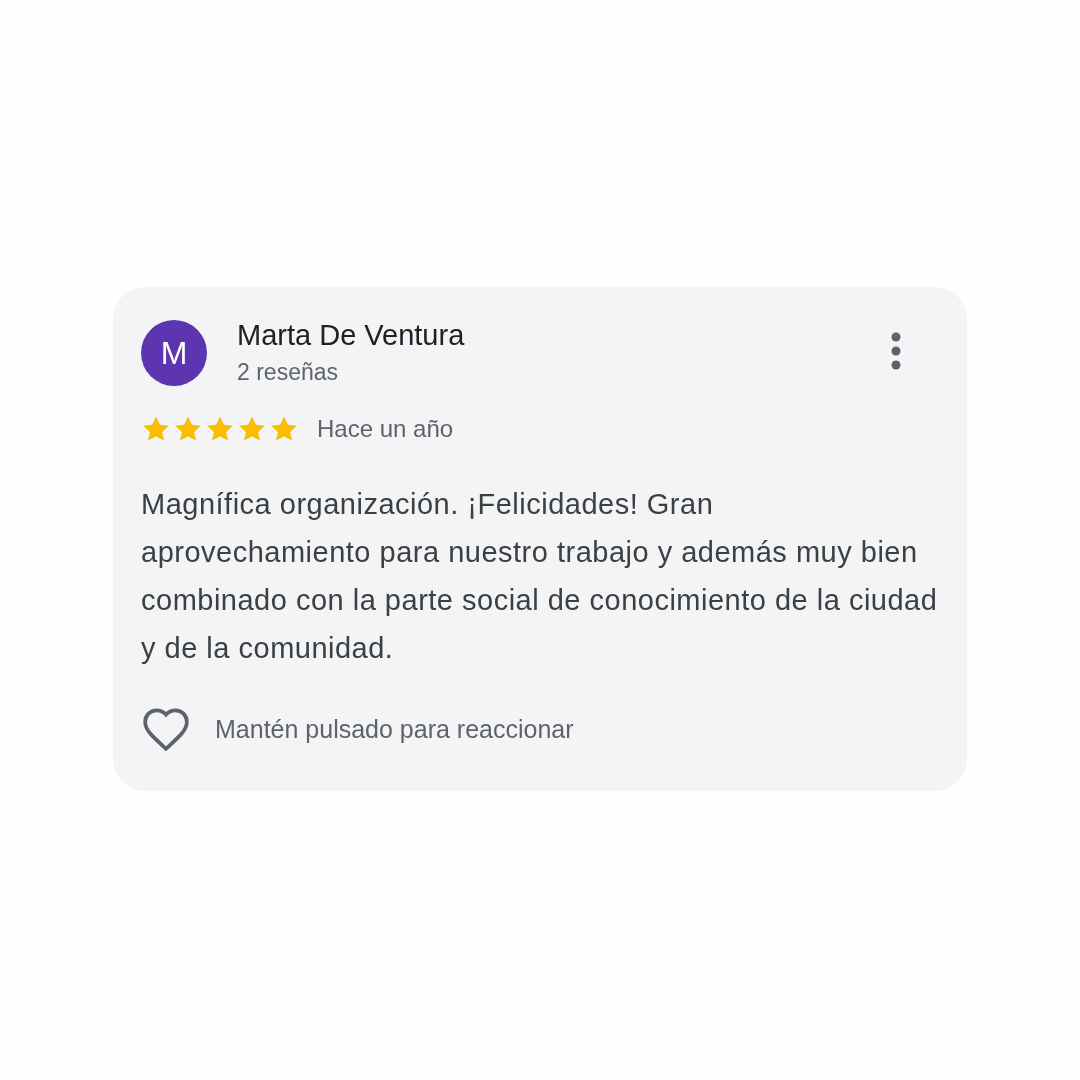  What do you see at coordinates (385, 429) in the screenshot?
I see `review-time: Hace un año` at bounding box center [385, 429].